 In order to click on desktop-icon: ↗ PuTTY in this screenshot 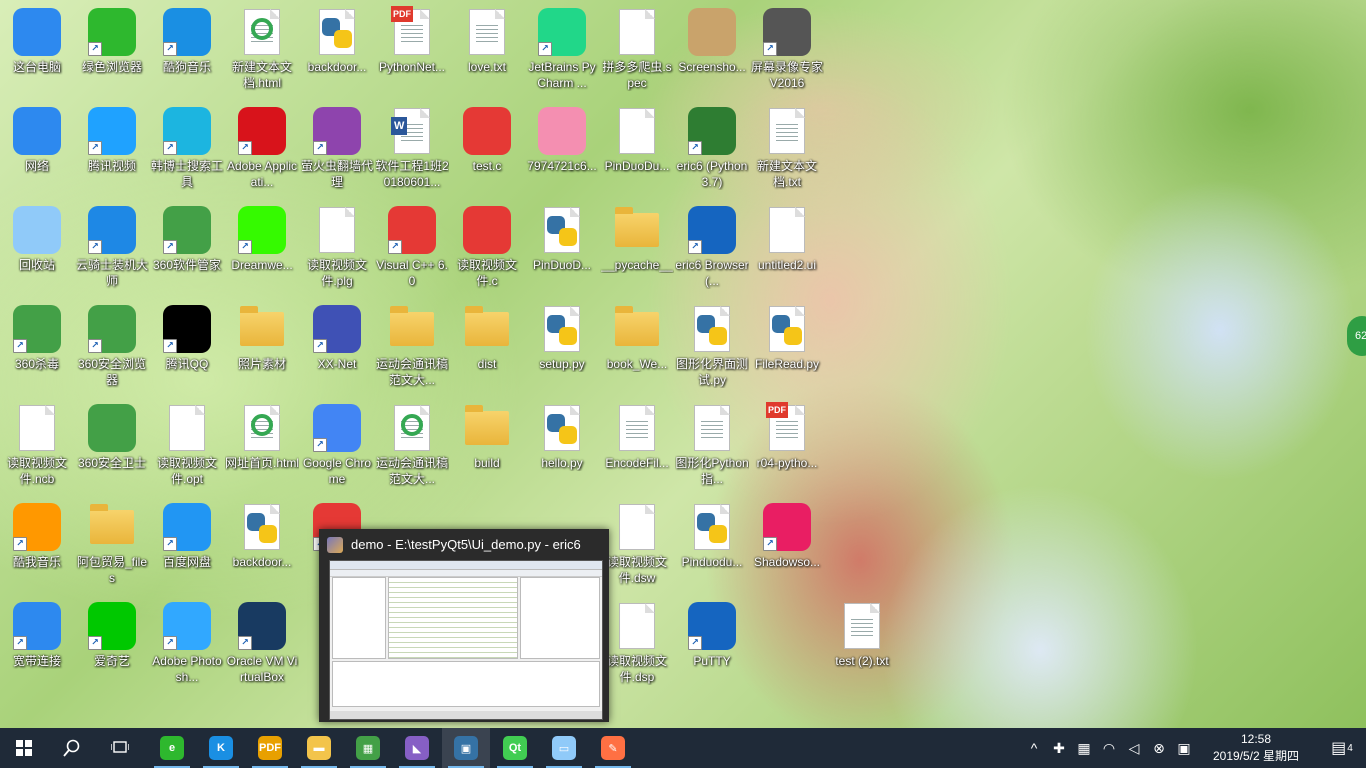, I will do `click(712, 647)`.